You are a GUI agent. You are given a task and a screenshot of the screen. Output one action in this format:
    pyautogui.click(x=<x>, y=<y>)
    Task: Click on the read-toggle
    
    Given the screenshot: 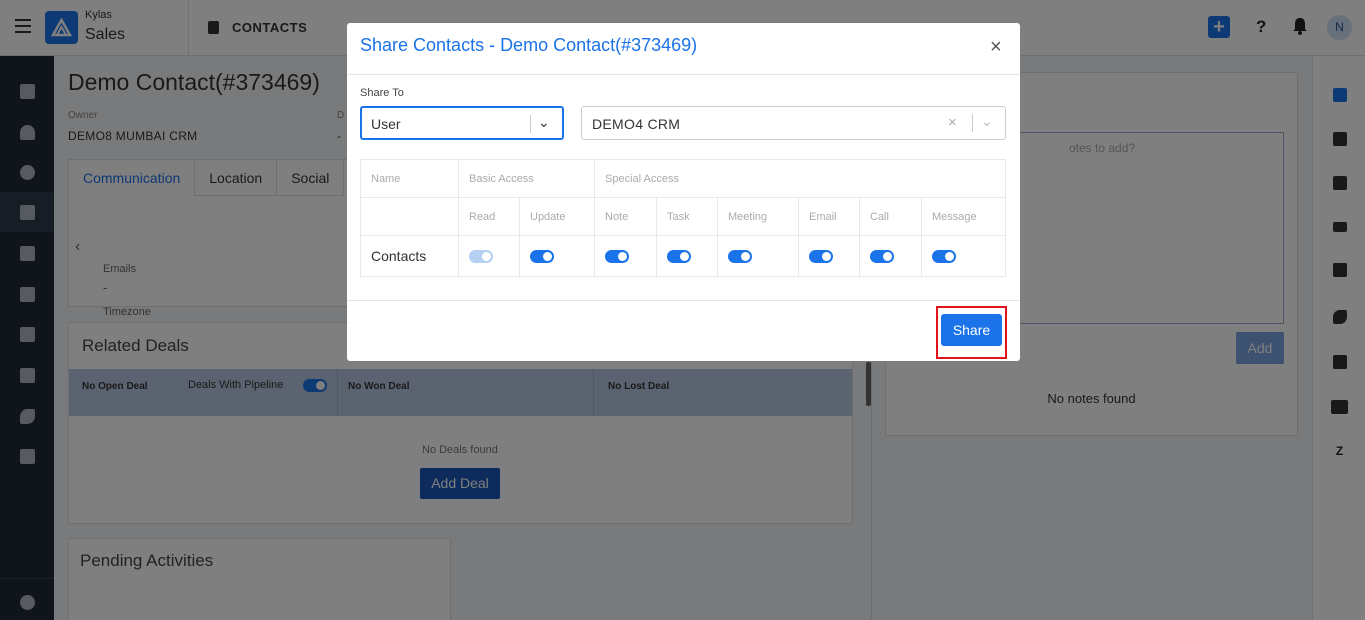 What is the action you would take?
    pyautogui.click(x=481, y=256)
    